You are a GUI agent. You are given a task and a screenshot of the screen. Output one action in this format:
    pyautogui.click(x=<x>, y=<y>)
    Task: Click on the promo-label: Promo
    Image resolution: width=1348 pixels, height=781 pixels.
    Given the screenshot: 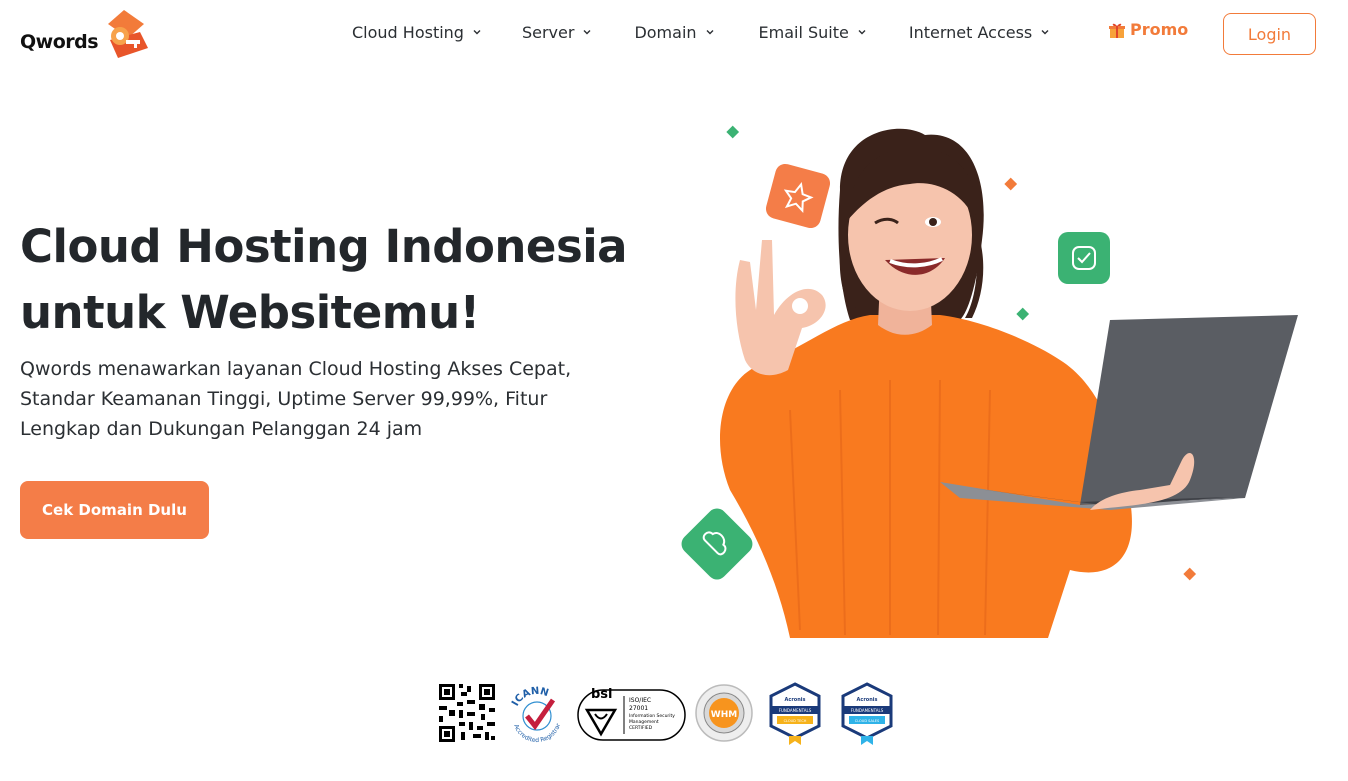 What is the action you would take?
    pyautogui.click(x=1159, y=29)
    